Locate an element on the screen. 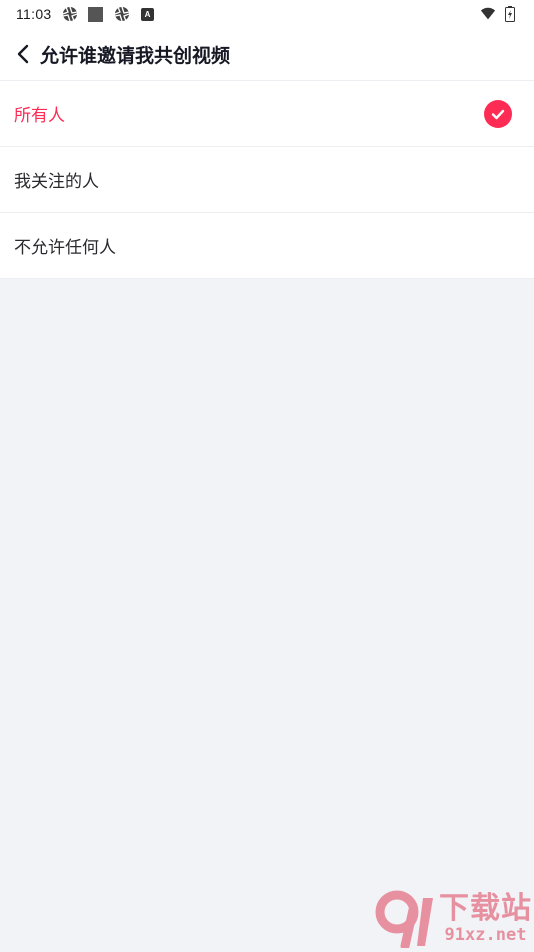  top-panel: 11:03 A 允许谁邀请我共创视频 is located at coordinates (267, 40).